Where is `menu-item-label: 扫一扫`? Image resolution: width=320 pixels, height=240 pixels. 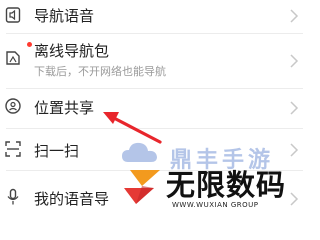 menu-item-label: 扫一扫 is located at coordinates (57, 151).